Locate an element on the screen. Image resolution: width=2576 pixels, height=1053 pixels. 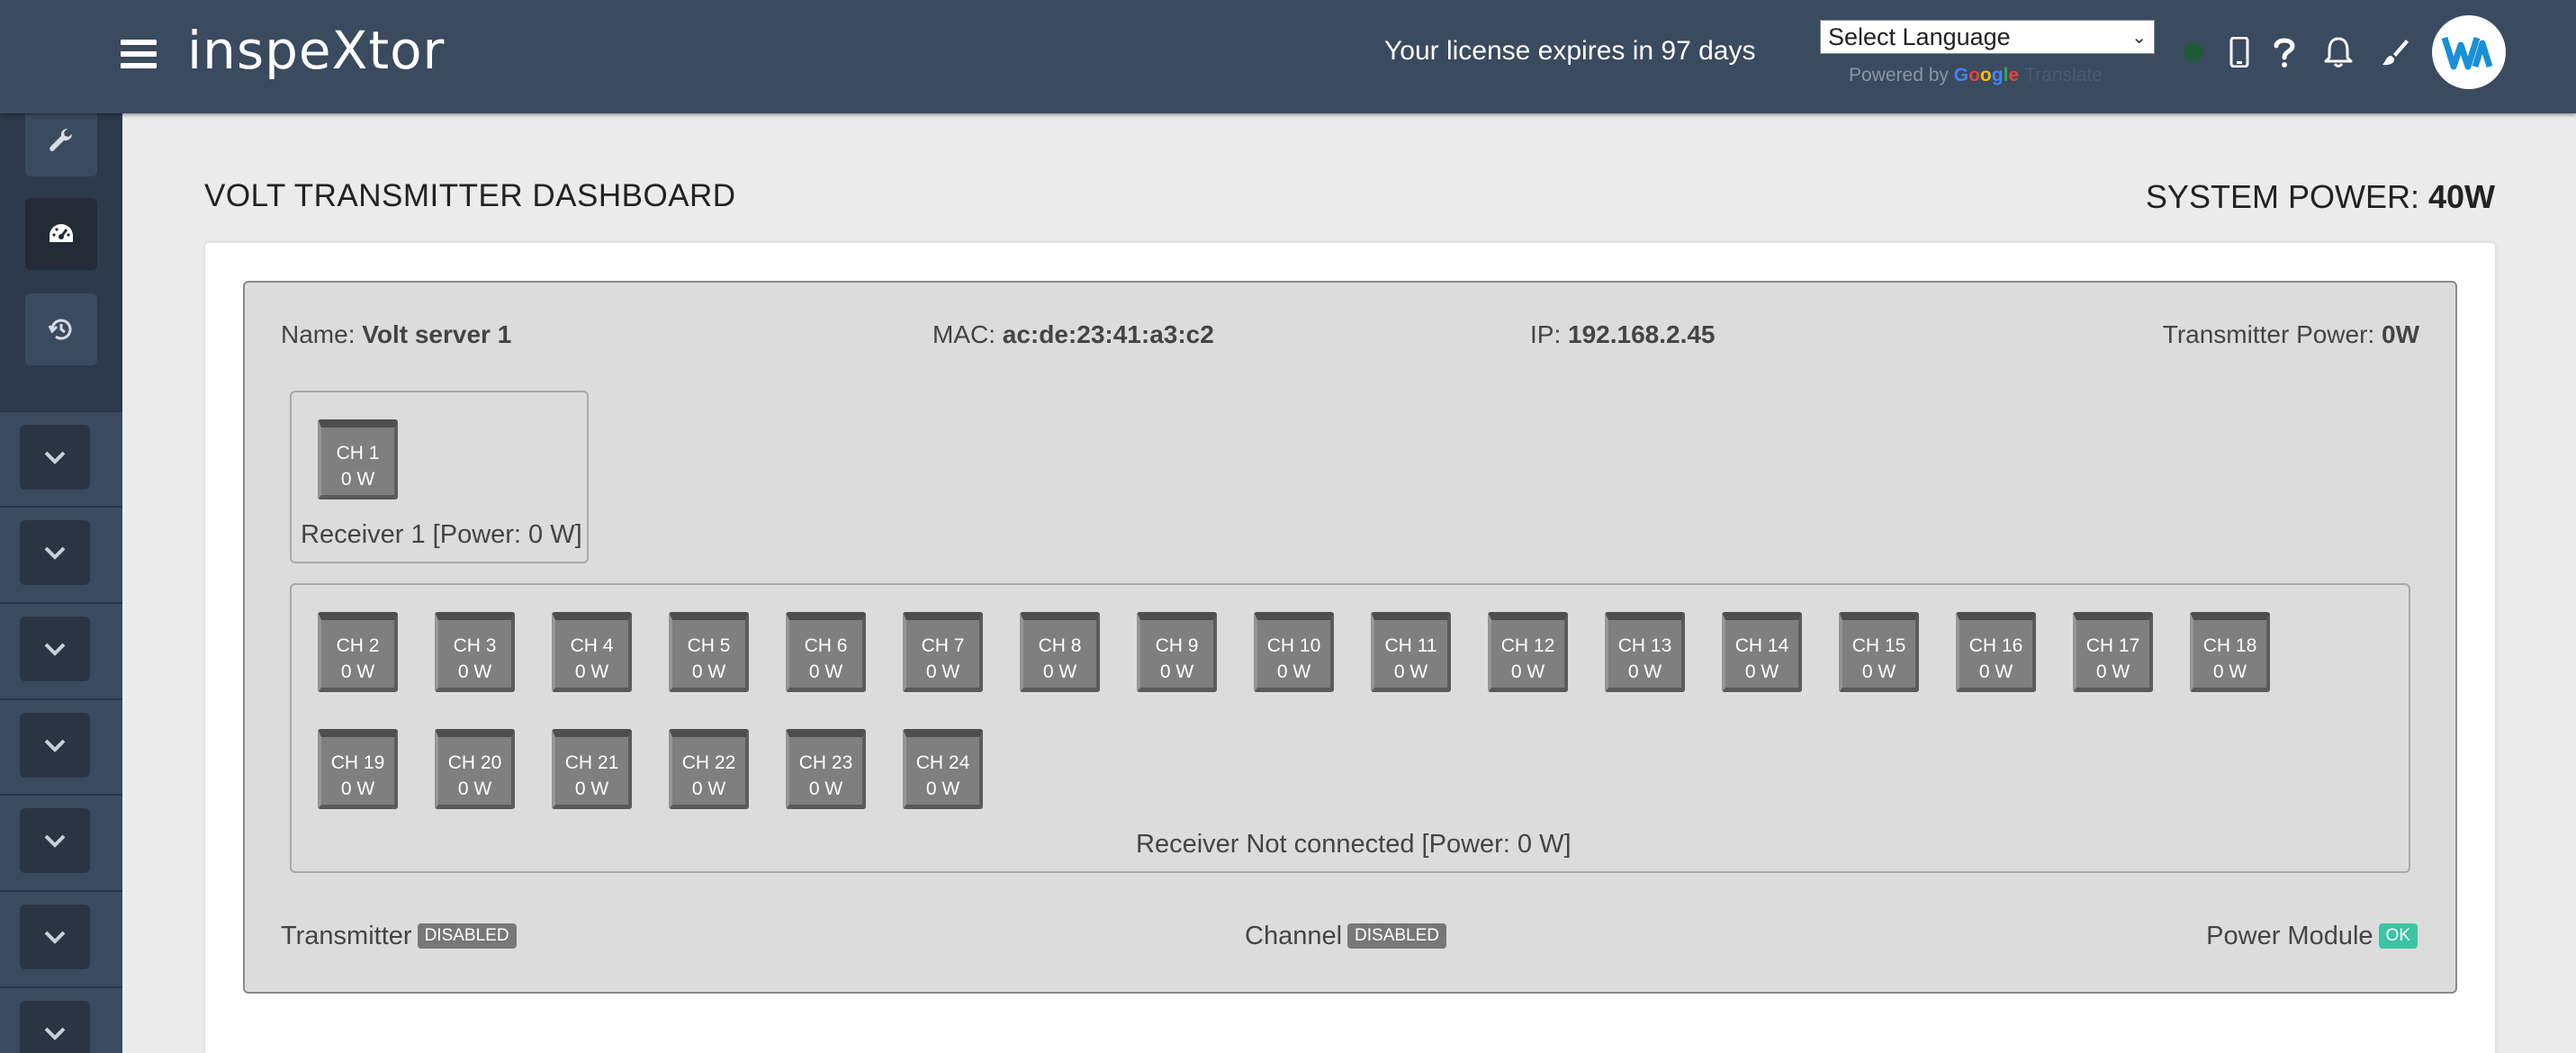
channel-name: CH 6 is located at coordinates (826, 646).